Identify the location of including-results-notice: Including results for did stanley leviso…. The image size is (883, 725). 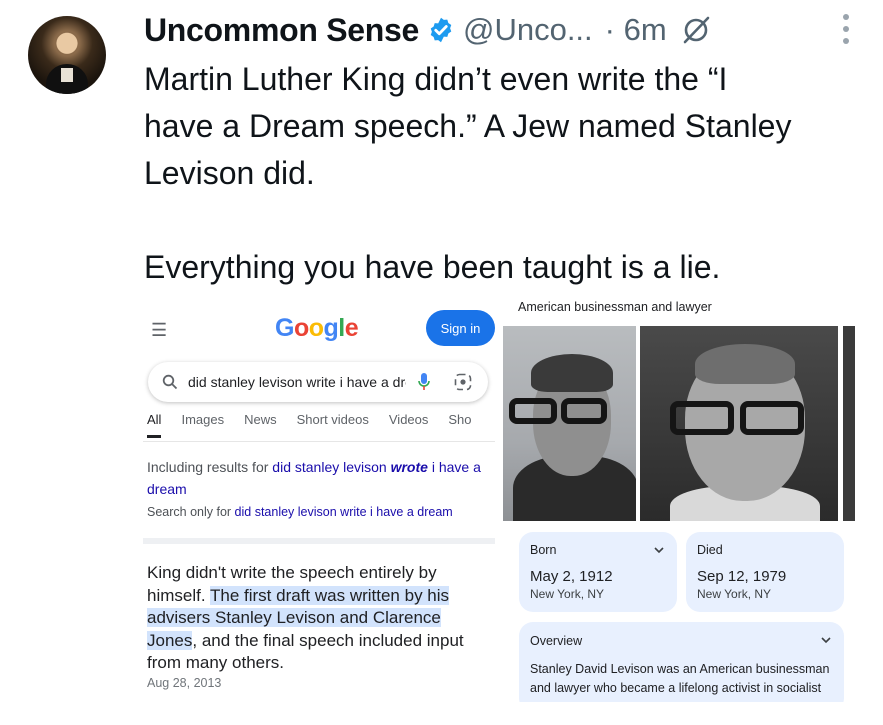
(317, 478).